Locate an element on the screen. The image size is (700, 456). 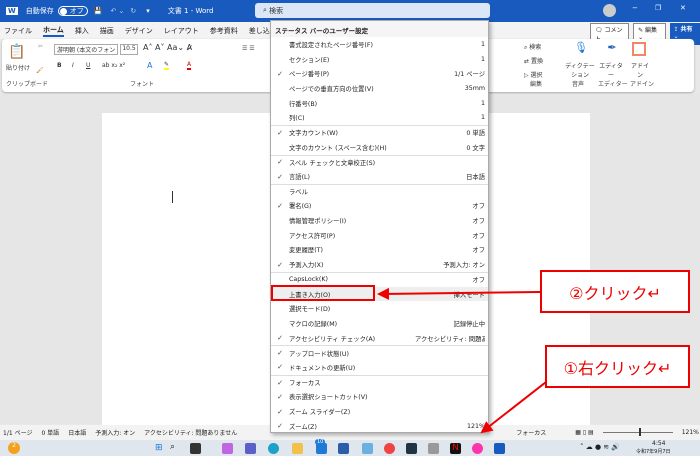
callout-right-click: ①右クリック↵ is located at coordinates (617, 366).